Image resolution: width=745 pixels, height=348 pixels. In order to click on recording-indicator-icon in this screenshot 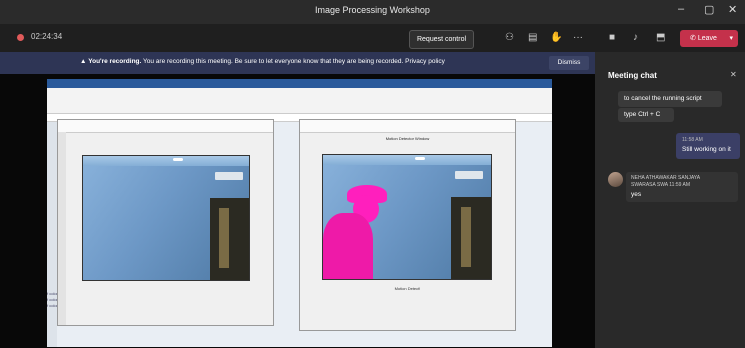, I will do `click(20, 37)`.